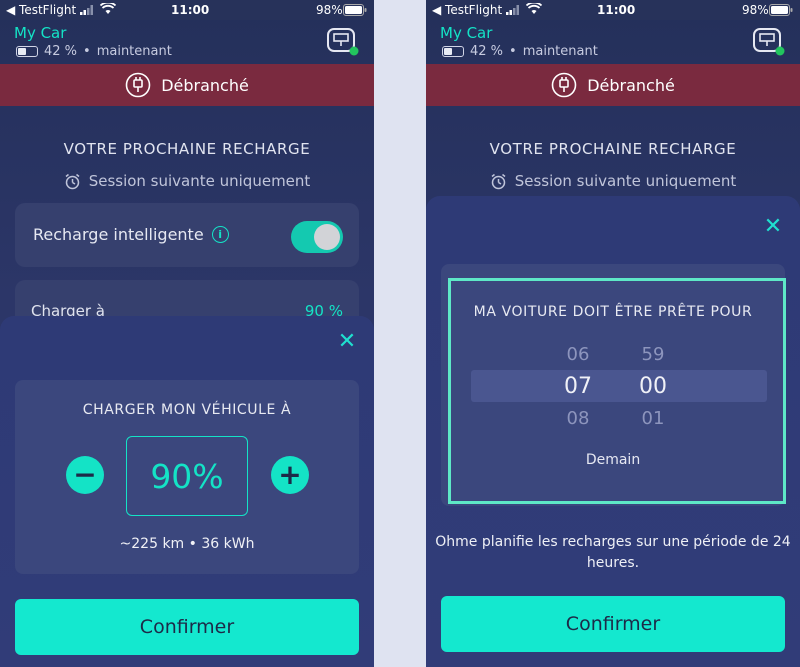 The image size is (800, 667). What do you see at coordinates (118, 234) in the screenshot?
I see `smart-charging-label: Recharge intelligente` at bounding box center [118, 234].